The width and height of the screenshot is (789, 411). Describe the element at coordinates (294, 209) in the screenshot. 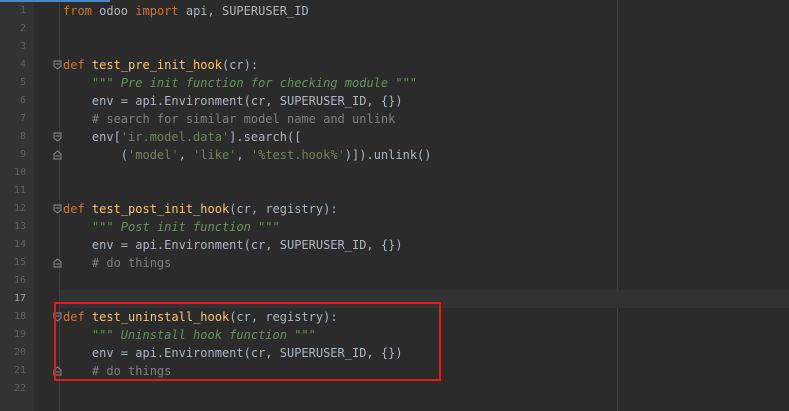

I see `code-token: registry` at that location.